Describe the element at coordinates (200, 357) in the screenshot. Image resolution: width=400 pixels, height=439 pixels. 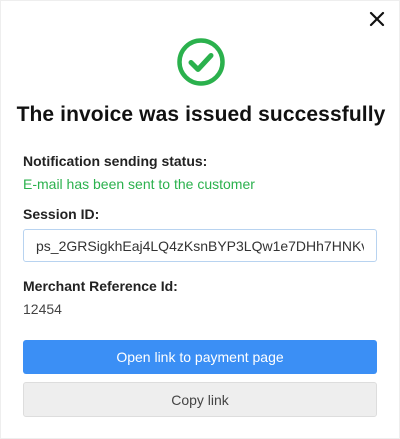
I see `open-payment-link-button: Open link to payment page` at that location.